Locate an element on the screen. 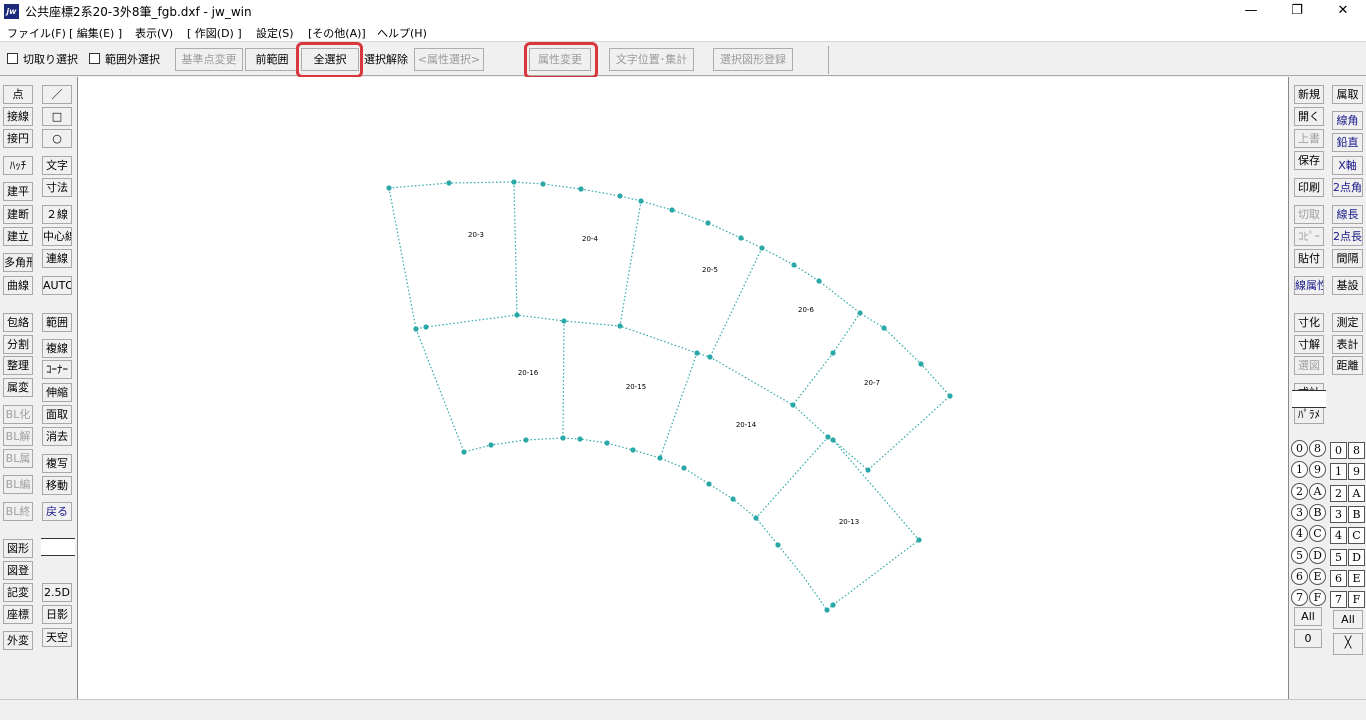 This screenshot has width=1366, height=720. tool-2pt-length-button: 2点長 is located at coordinates (1347, 236).